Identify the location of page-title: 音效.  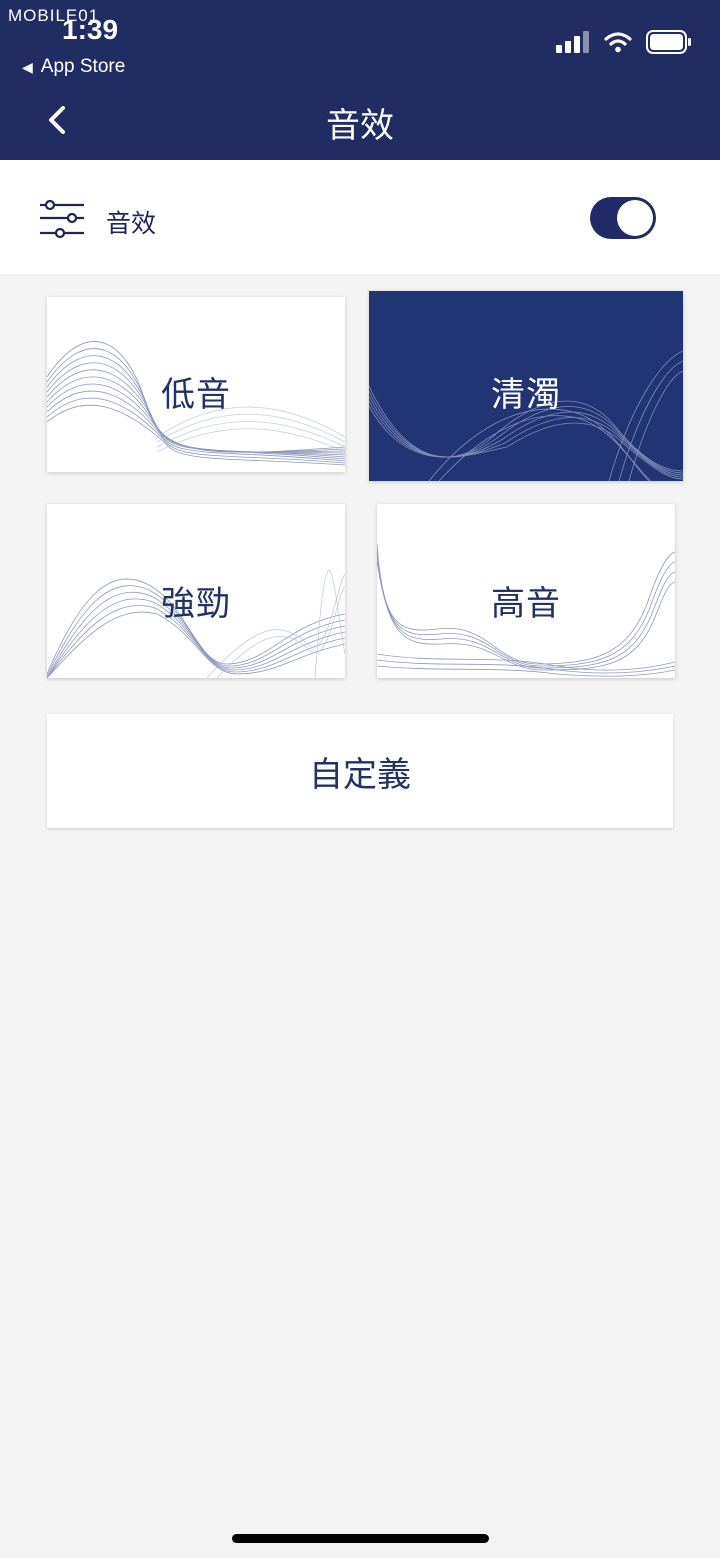
(360, 126).